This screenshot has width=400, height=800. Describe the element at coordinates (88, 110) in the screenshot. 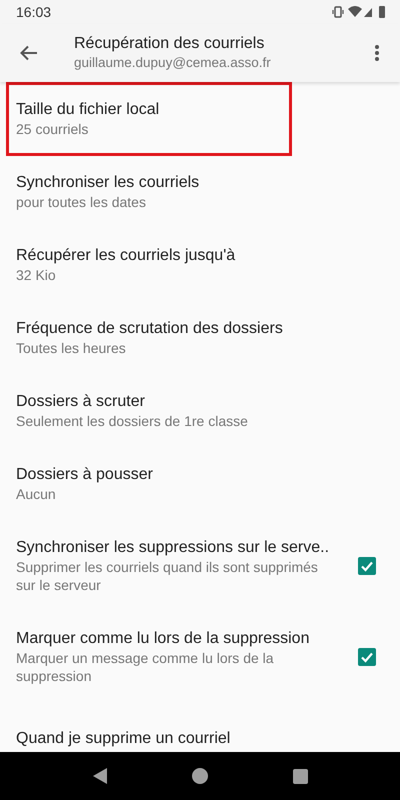

I see `setting-title: Taille du fichier local` at that location.